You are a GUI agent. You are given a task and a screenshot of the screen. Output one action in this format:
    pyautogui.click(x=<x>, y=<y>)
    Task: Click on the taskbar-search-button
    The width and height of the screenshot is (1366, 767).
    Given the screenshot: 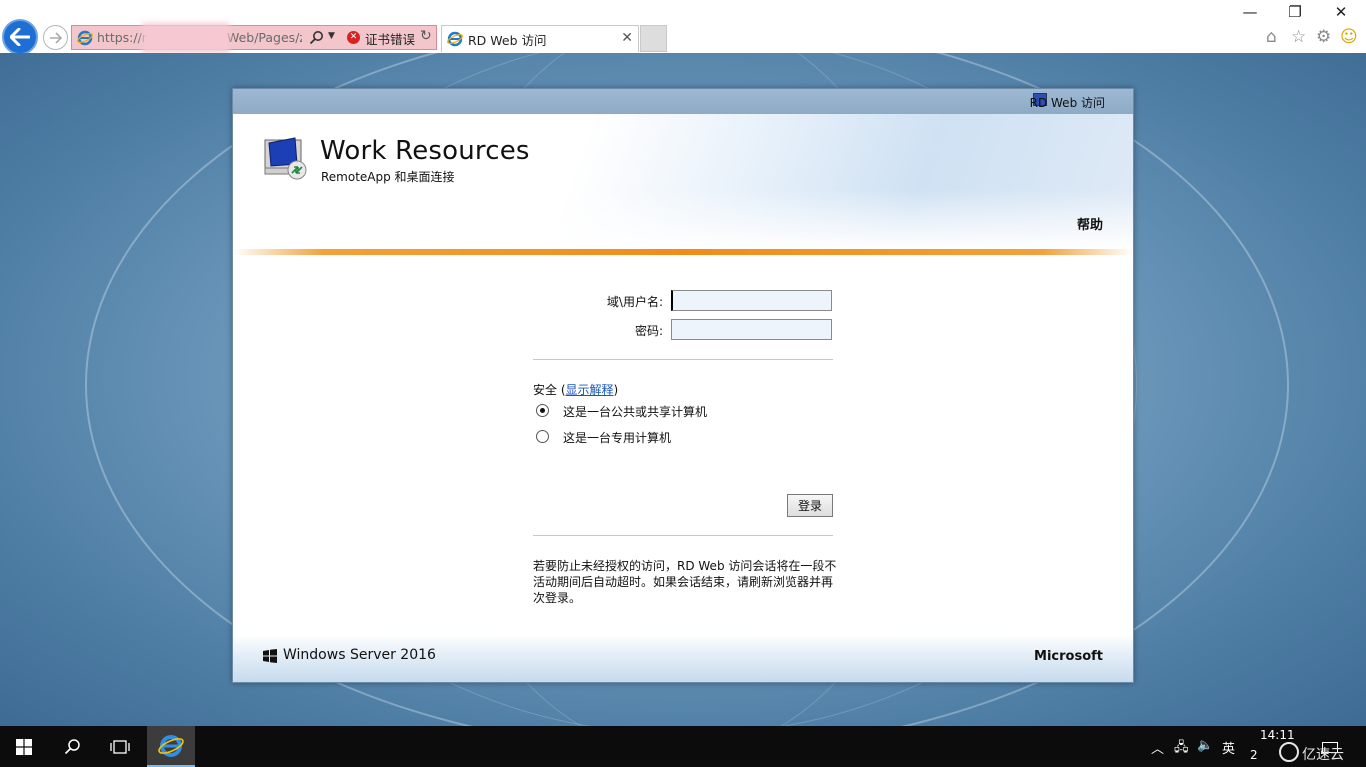 What is the action you would take?
    pyautogui.click(x=72, y=746)
    